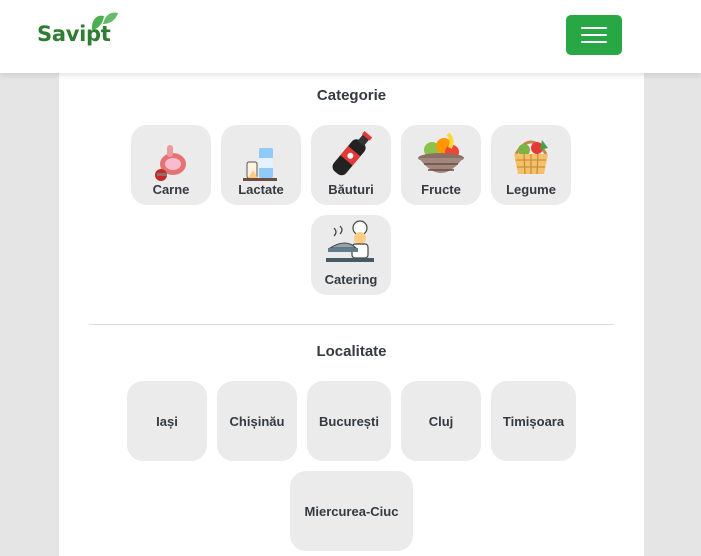  What do you see at coordinates (351, 189) in the screenshot?
I see `category-label: Băuturi` at bounding box center [351, 189].